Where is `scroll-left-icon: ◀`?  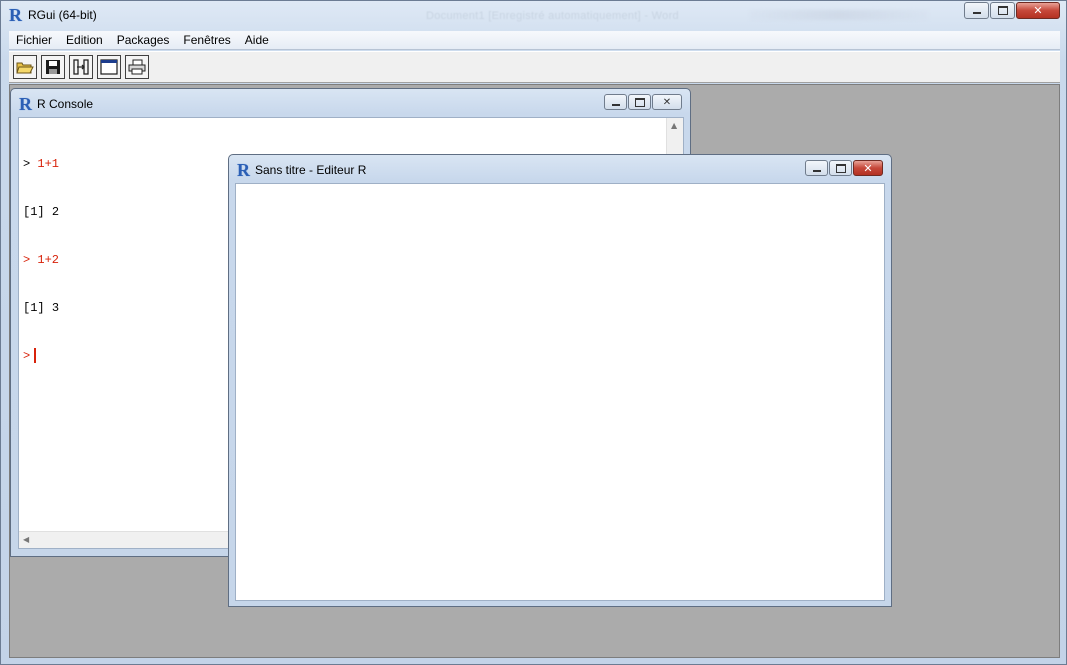 scroll-left-icon: ◀ is located at coordinates (26, 539).